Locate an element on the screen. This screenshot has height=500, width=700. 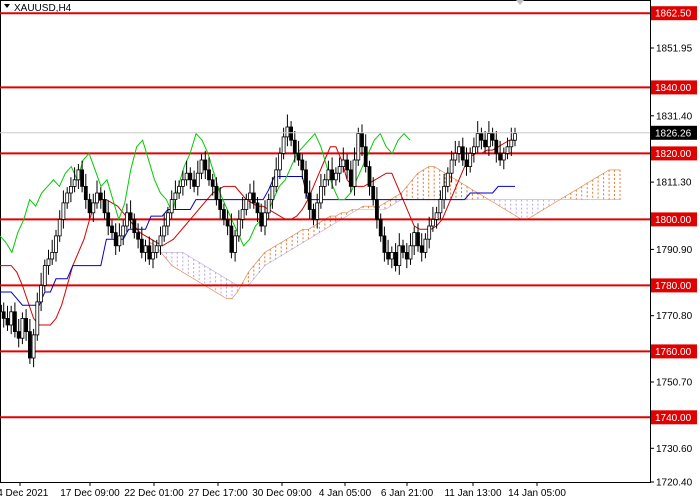
chart-shift-marker-icon is located at coordinates (520, 2).